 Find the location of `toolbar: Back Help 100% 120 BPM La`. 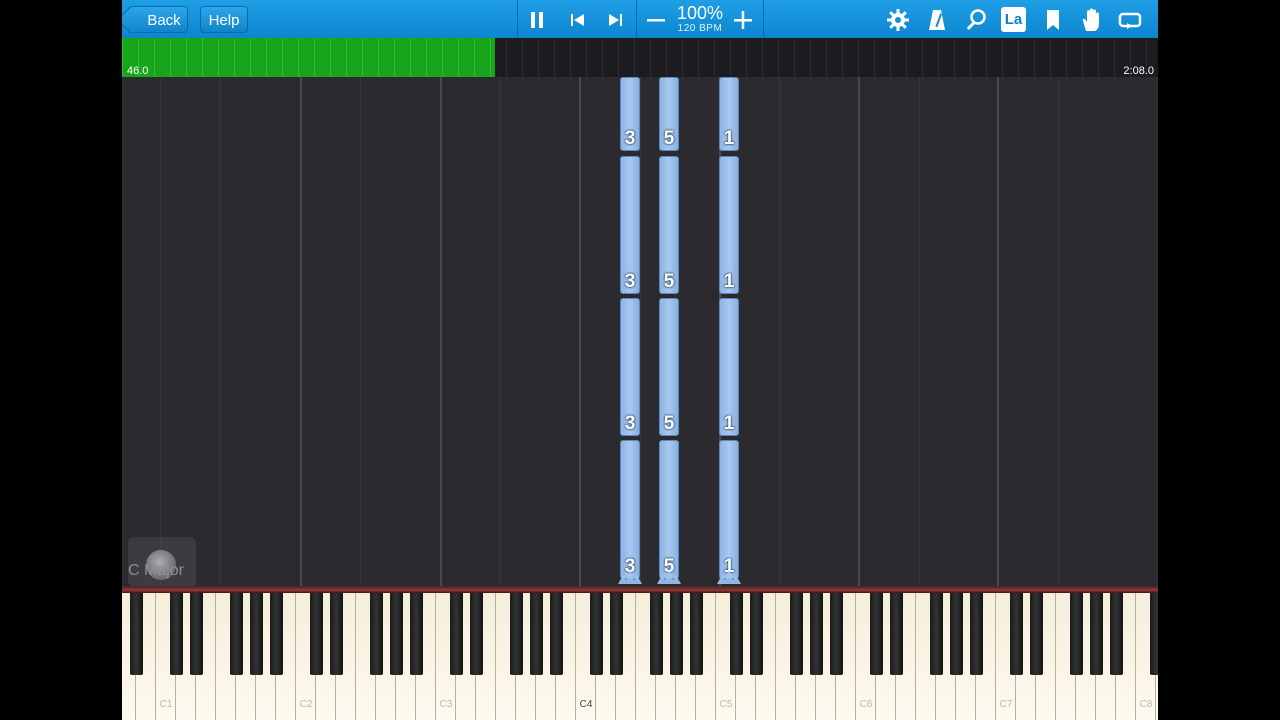

toolbar: Back Help 100% 120 BPM La is located at coordinates (640, 19).